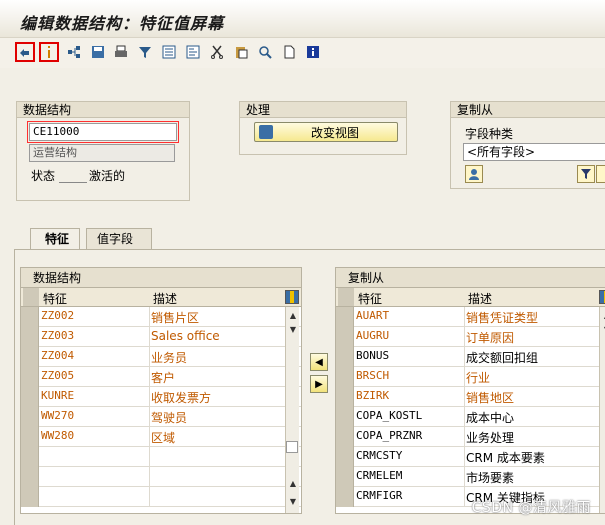 The width and height of the screenshot is (605, 525). What do you see at coordinates (119, 239) in the screenshot?
I see `tab-value-fields: 值字段` at bounding box center [119, 239].